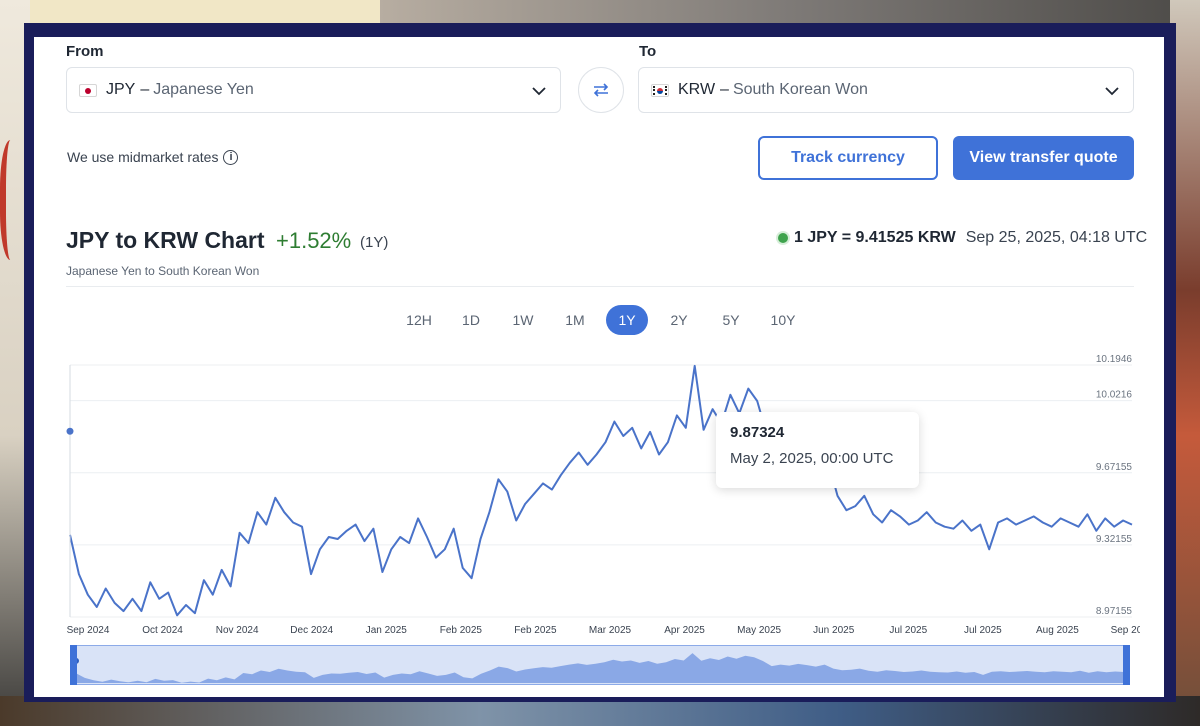  I want to click on tooltip-date: May 2, 2025, 00:00 UTC, so click(812, 458).